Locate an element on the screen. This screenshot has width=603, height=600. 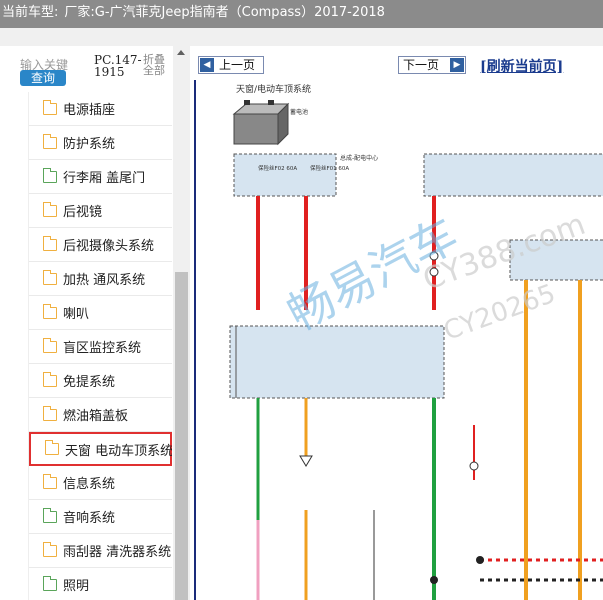
watermark-code: CY20265 is located at coordinates (500, 313).